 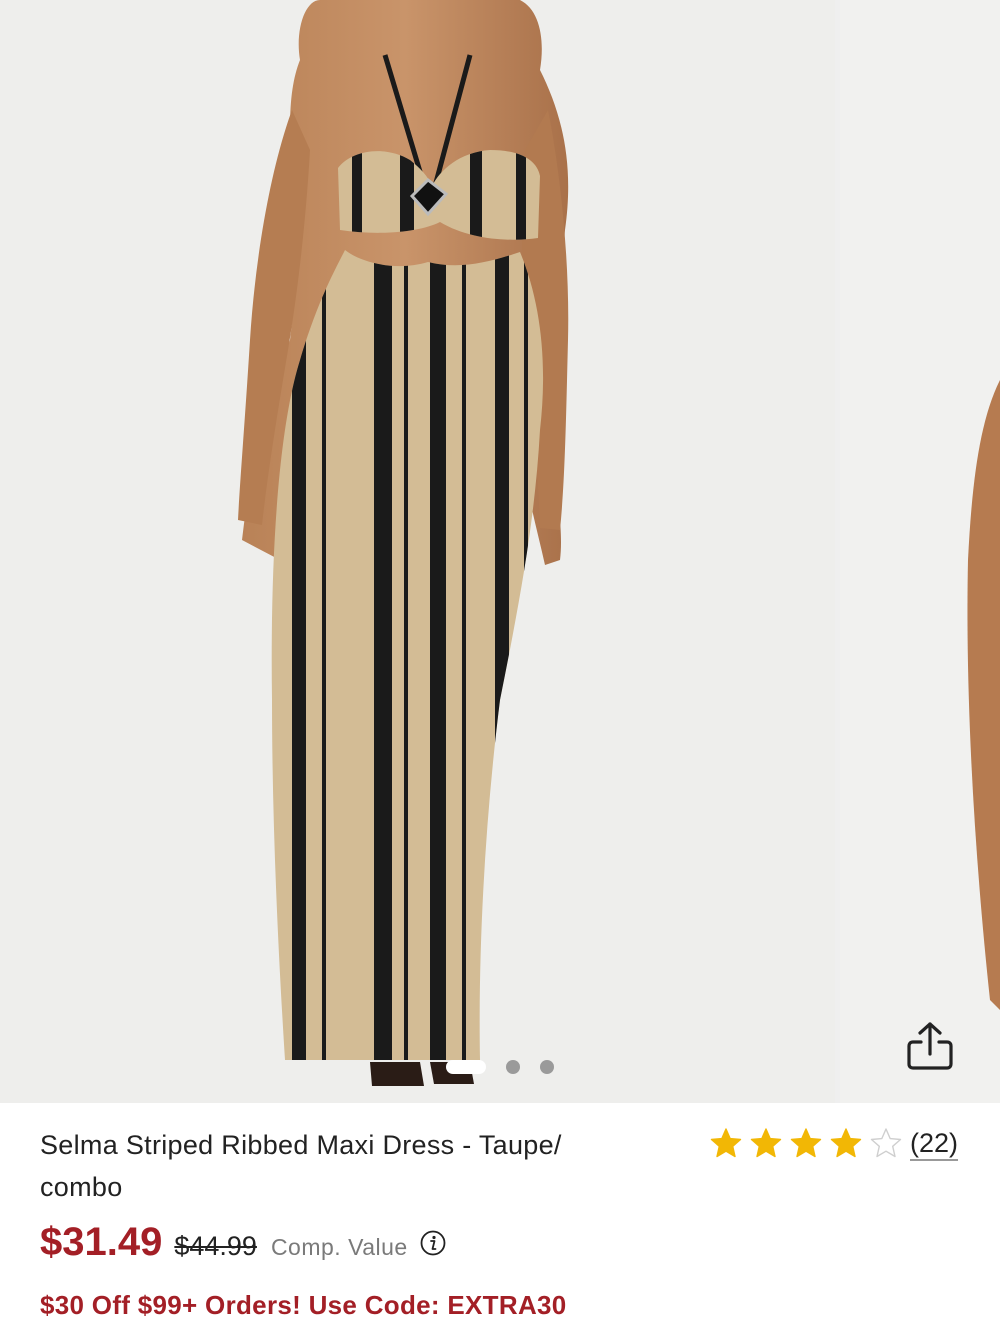 What do you see at coordinates (339, 1247) in the screenshot?
I see `comp-value-label: Comp. Value` at bounding box center [339, 1247].